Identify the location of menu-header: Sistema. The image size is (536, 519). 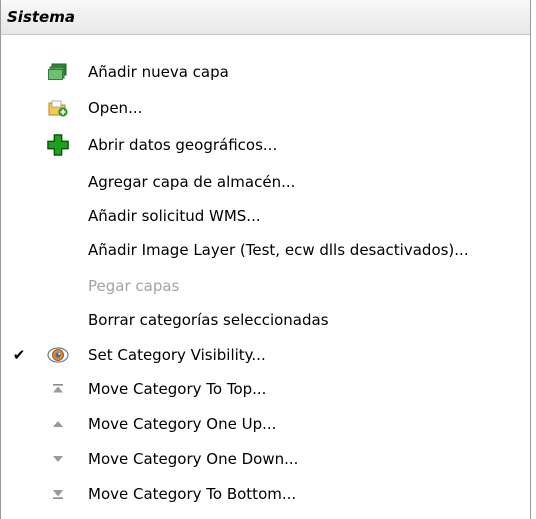
(265, 17).